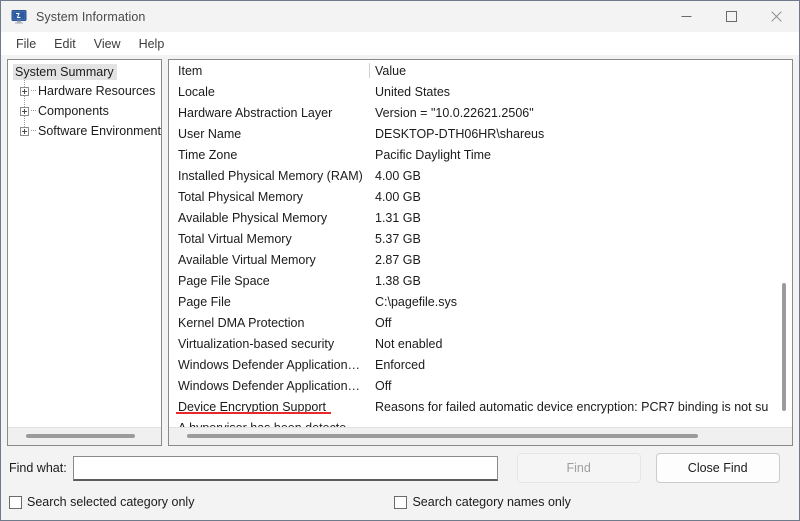 This screenshot has height=521, width=800. Describe the element at coordinates (409, 343) in the screenshot. I see `row-value: Not enabled` at that location.